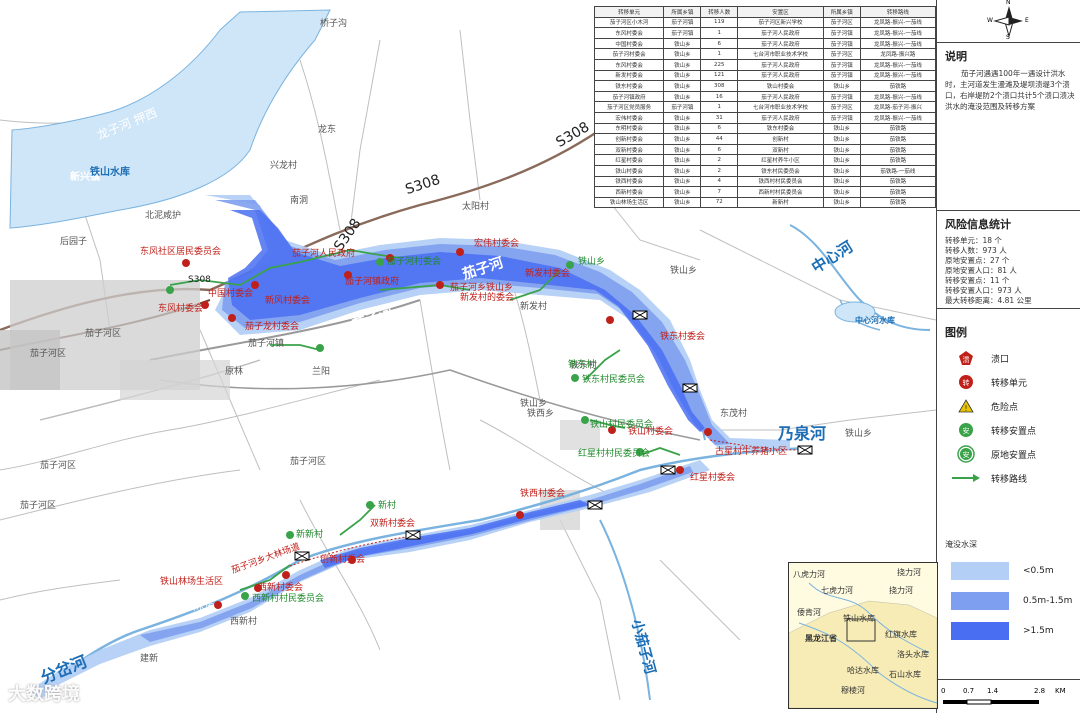 The width and height of the screenshot is (1080, 718). What do you see at coordinates (966, 478) in the screenshot?
I see `route-icon` at bounding box center [966, 478].